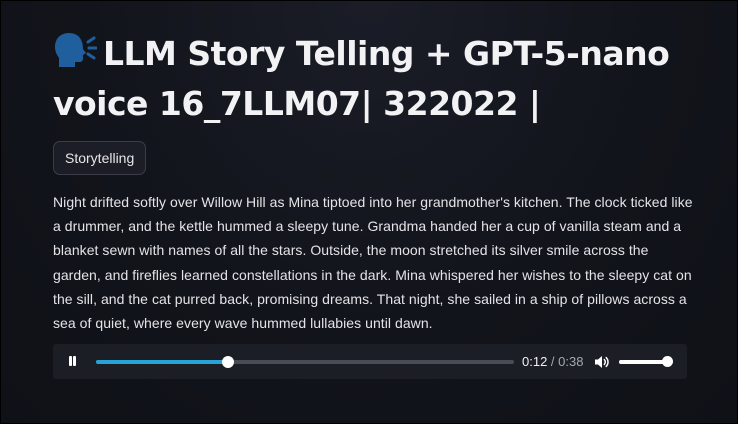  What do you see at coordinates (667, 361) in the screenshot?
I see `volume-thumb` at bounding box center [667, 361].